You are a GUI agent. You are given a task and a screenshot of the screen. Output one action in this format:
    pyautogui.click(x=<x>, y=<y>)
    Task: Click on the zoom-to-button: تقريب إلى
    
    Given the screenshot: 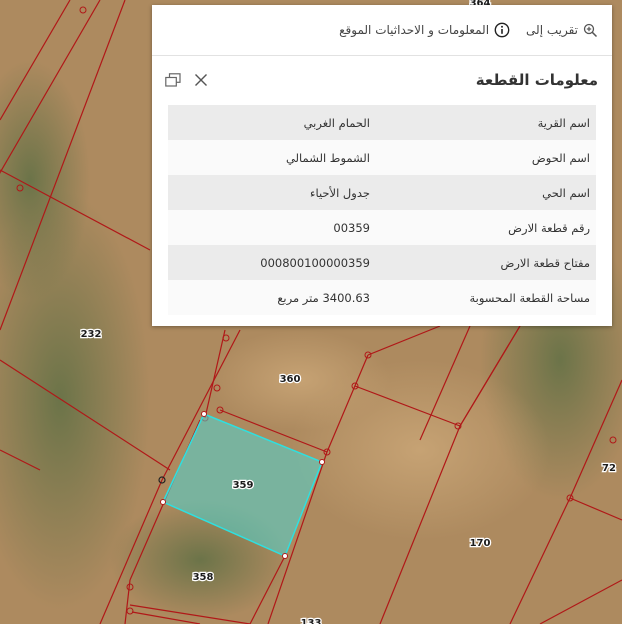 What is the action you would take?
    pyautogui.click(x=562, y=30)
    